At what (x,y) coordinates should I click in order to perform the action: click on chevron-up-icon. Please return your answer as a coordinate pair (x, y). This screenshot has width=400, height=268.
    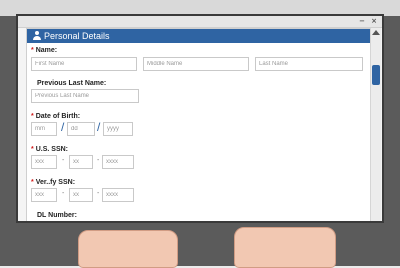
    Looking at the image, I should click on (376, 32).